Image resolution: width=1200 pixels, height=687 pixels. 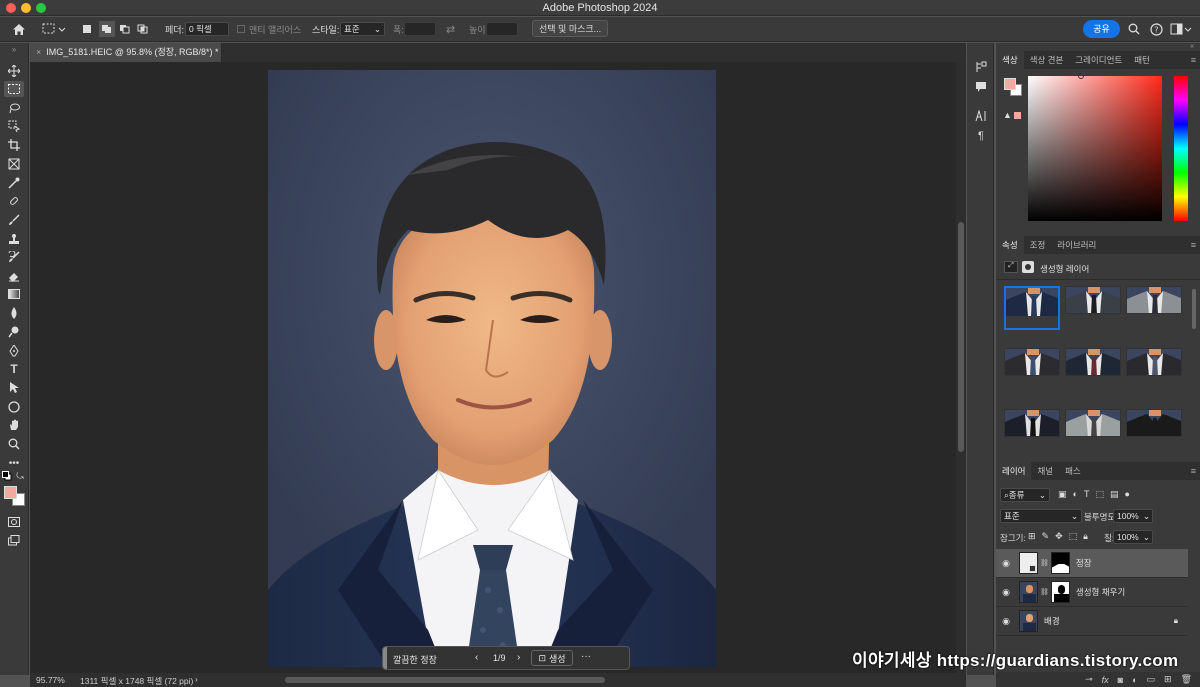 What do you see at coordinates (1181, 29) in the screenshot?
I see `workspace-icon` at bounding box center [1181, 29].